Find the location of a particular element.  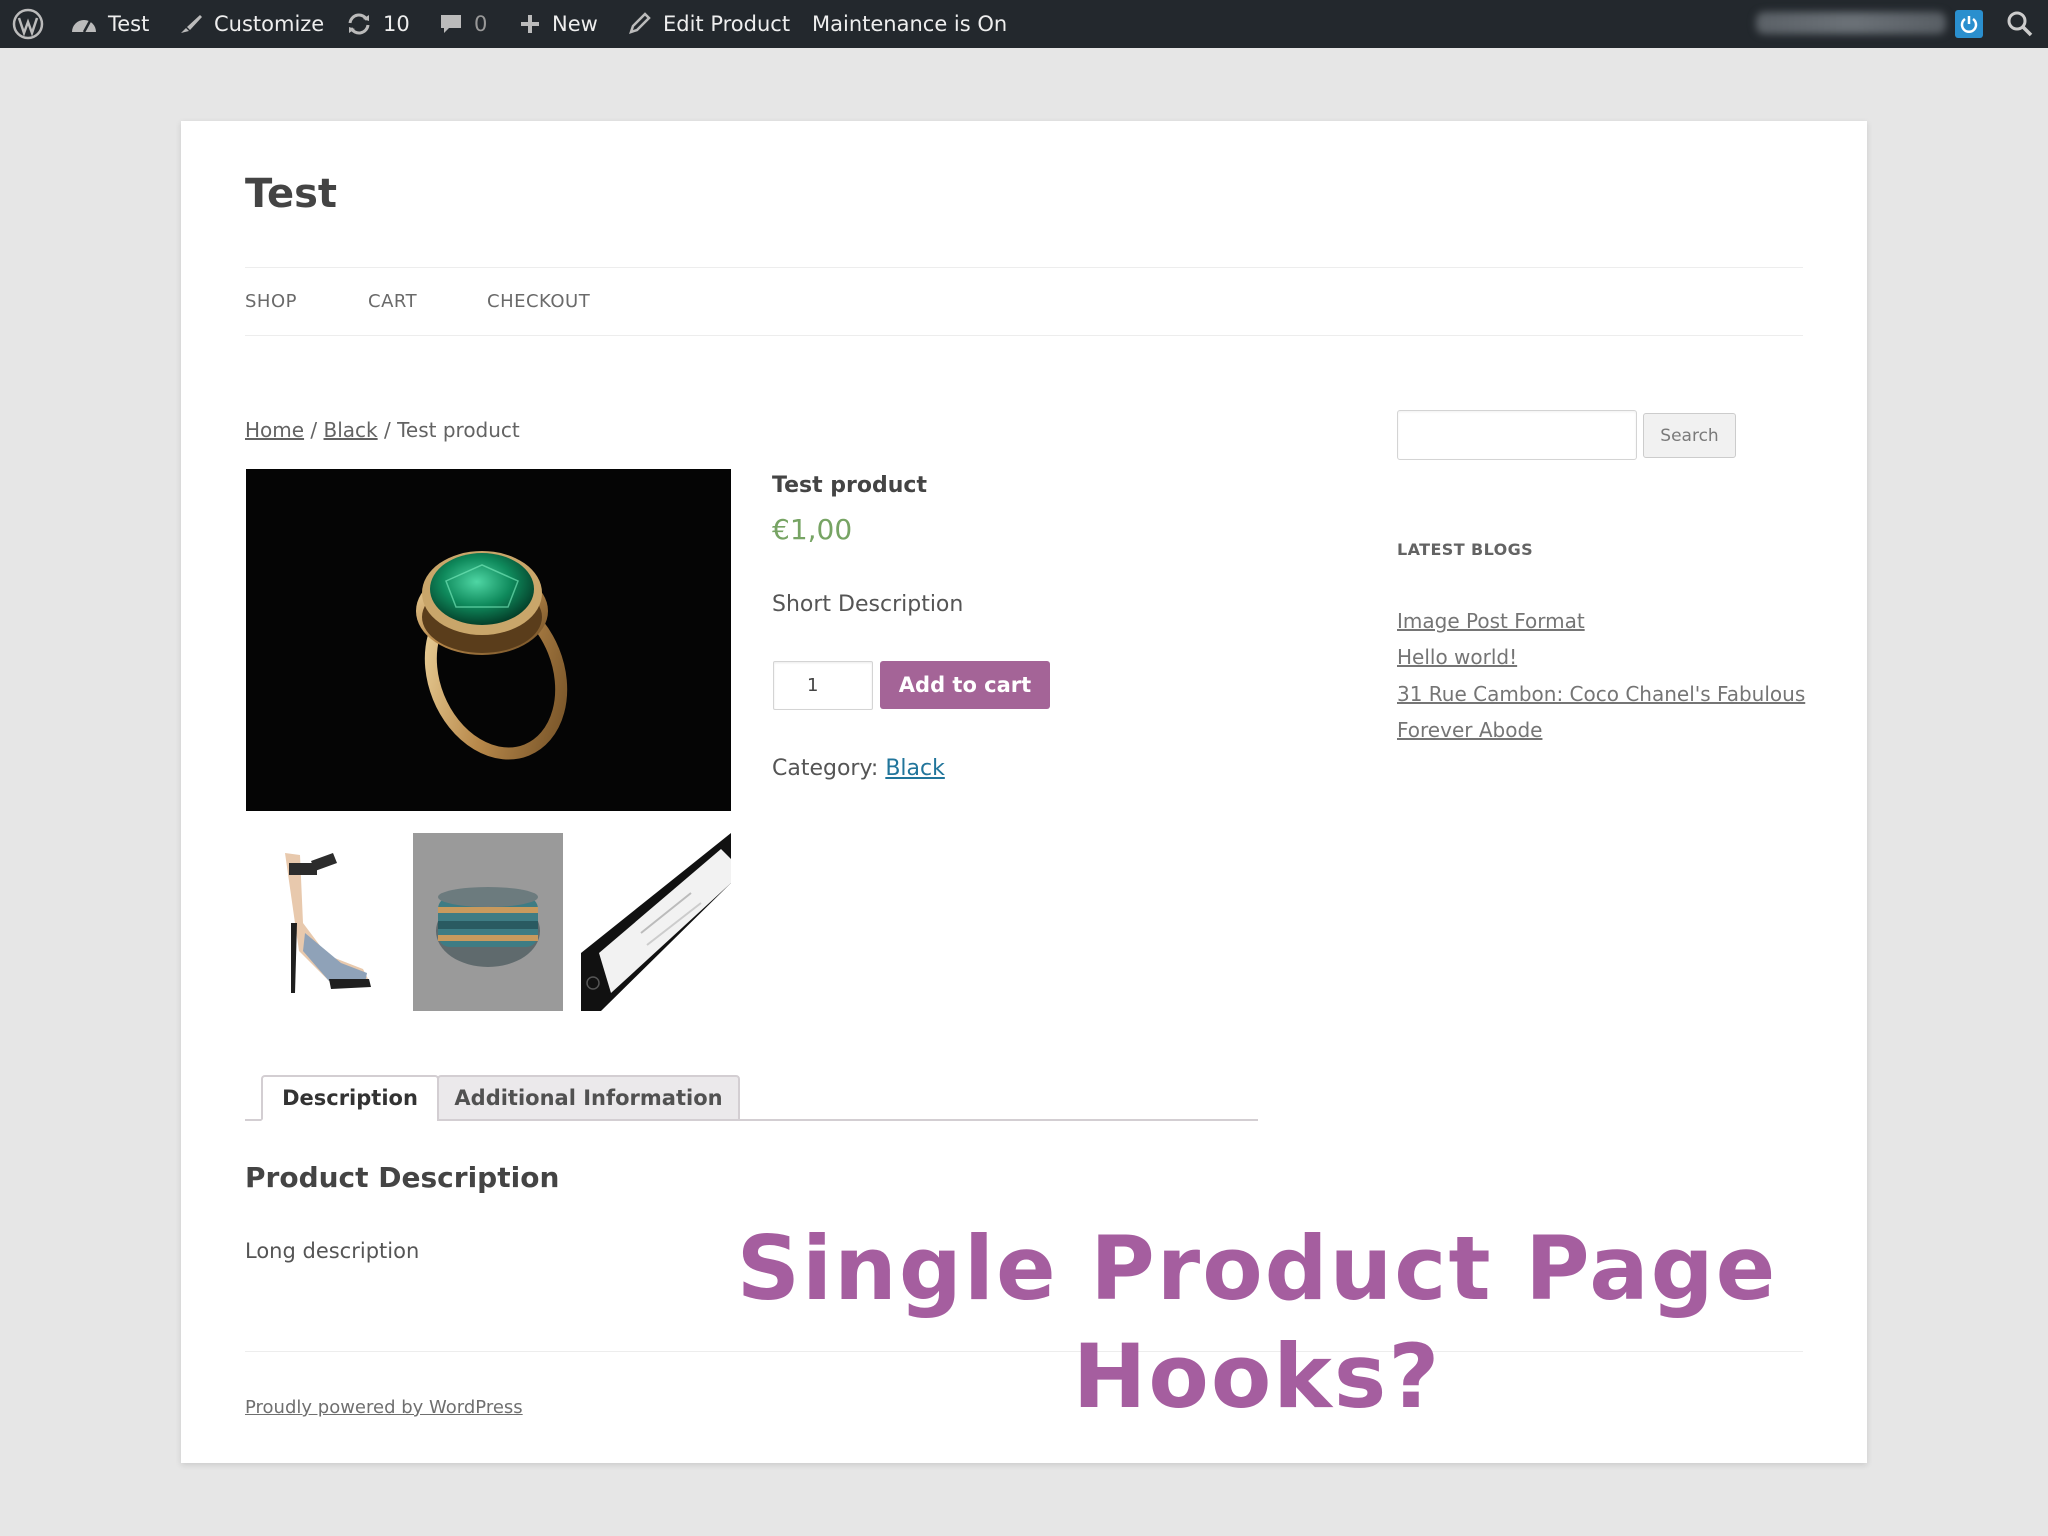

power-icon is located at coordinates (1969, 24).